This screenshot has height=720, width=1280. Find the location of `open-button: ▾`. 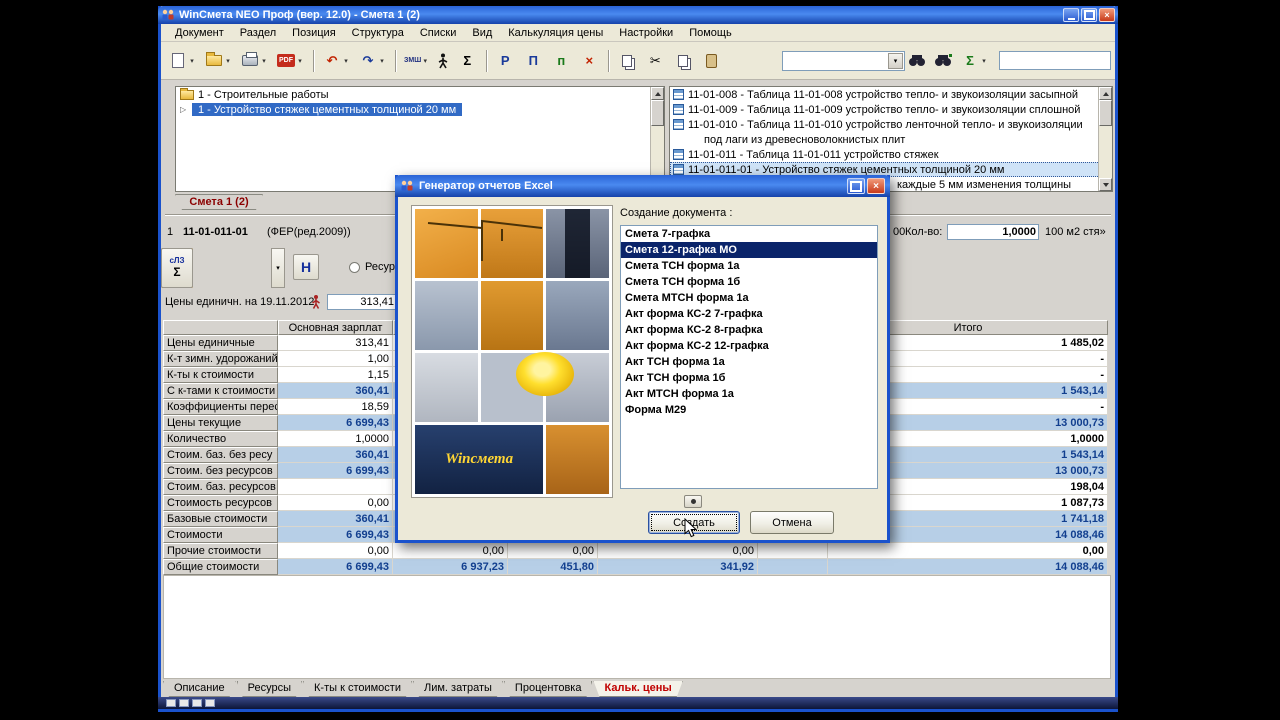

open-button: ▾ is located at coordinates (218, 61).